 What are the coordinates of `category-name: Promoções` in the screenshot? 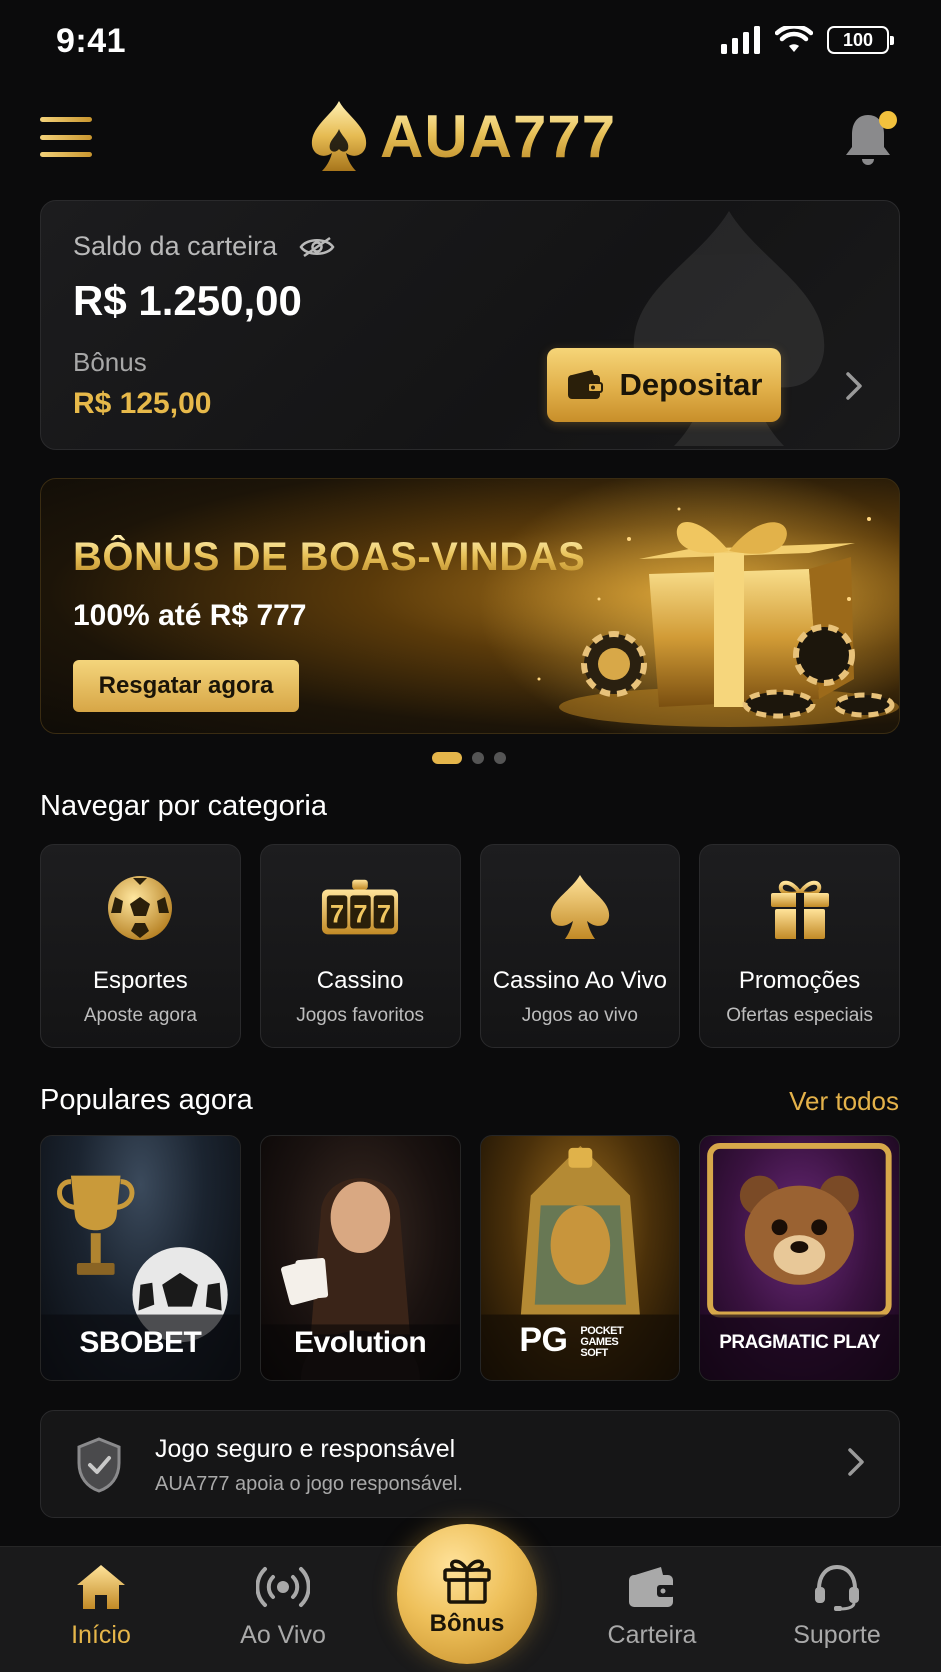 It's located at (799, 980).